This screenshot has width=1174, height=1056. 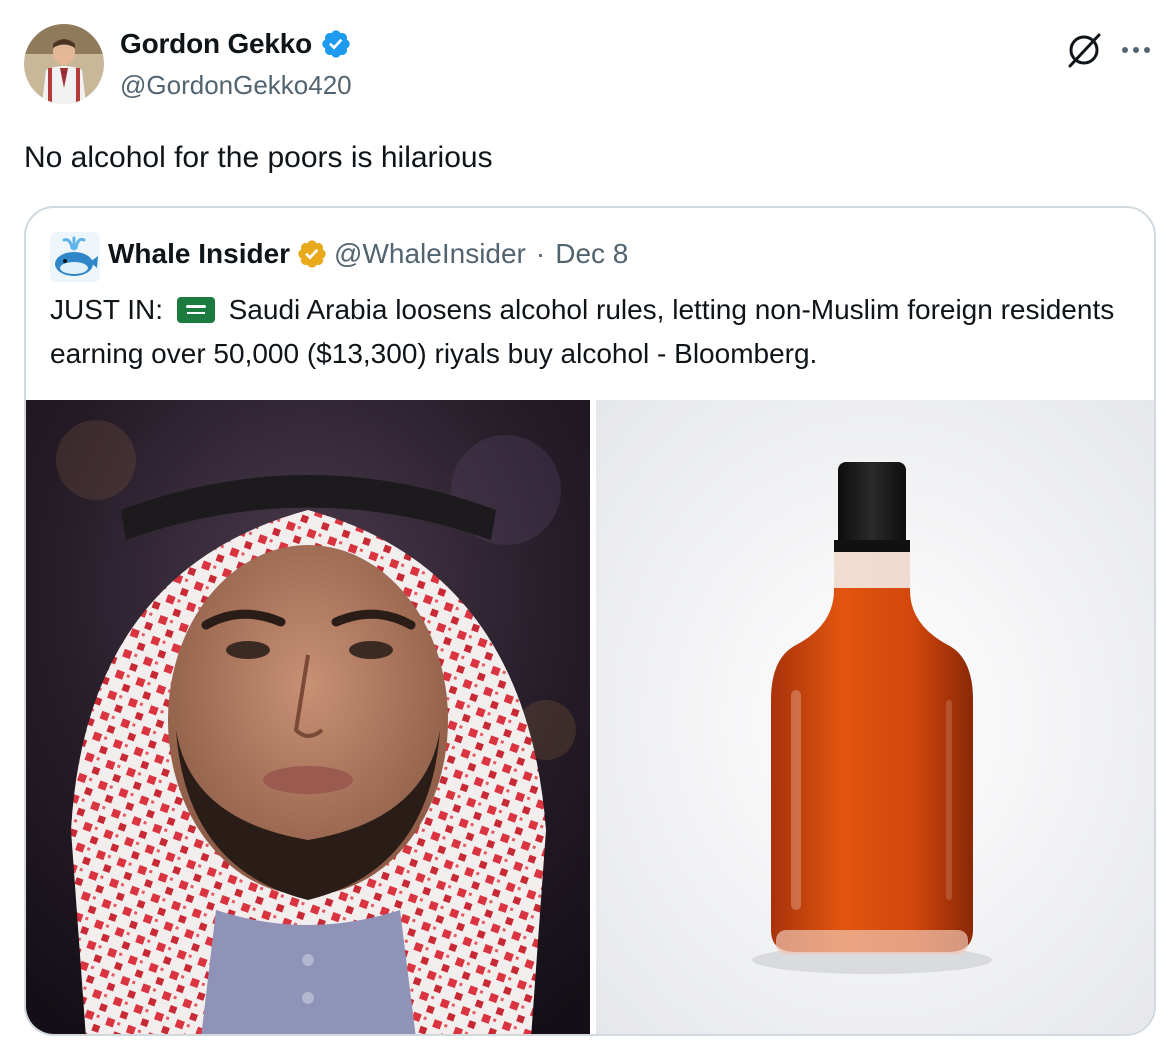 What do you see at coordinates (1084, 50) in the screenshot?
I see `grok-icon` at bounding box center [1084, 50].